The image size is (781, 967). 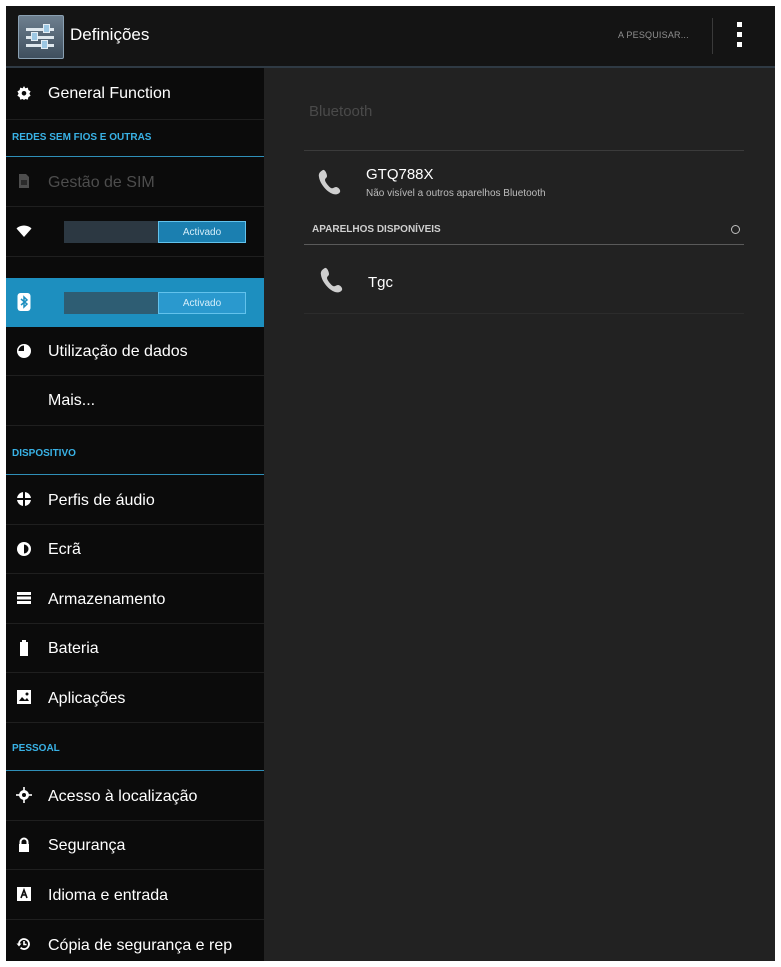 What do you see at coordinates (24, 698) in the screenshot?
I see `apps-icon` at bounding box center [24, 698].